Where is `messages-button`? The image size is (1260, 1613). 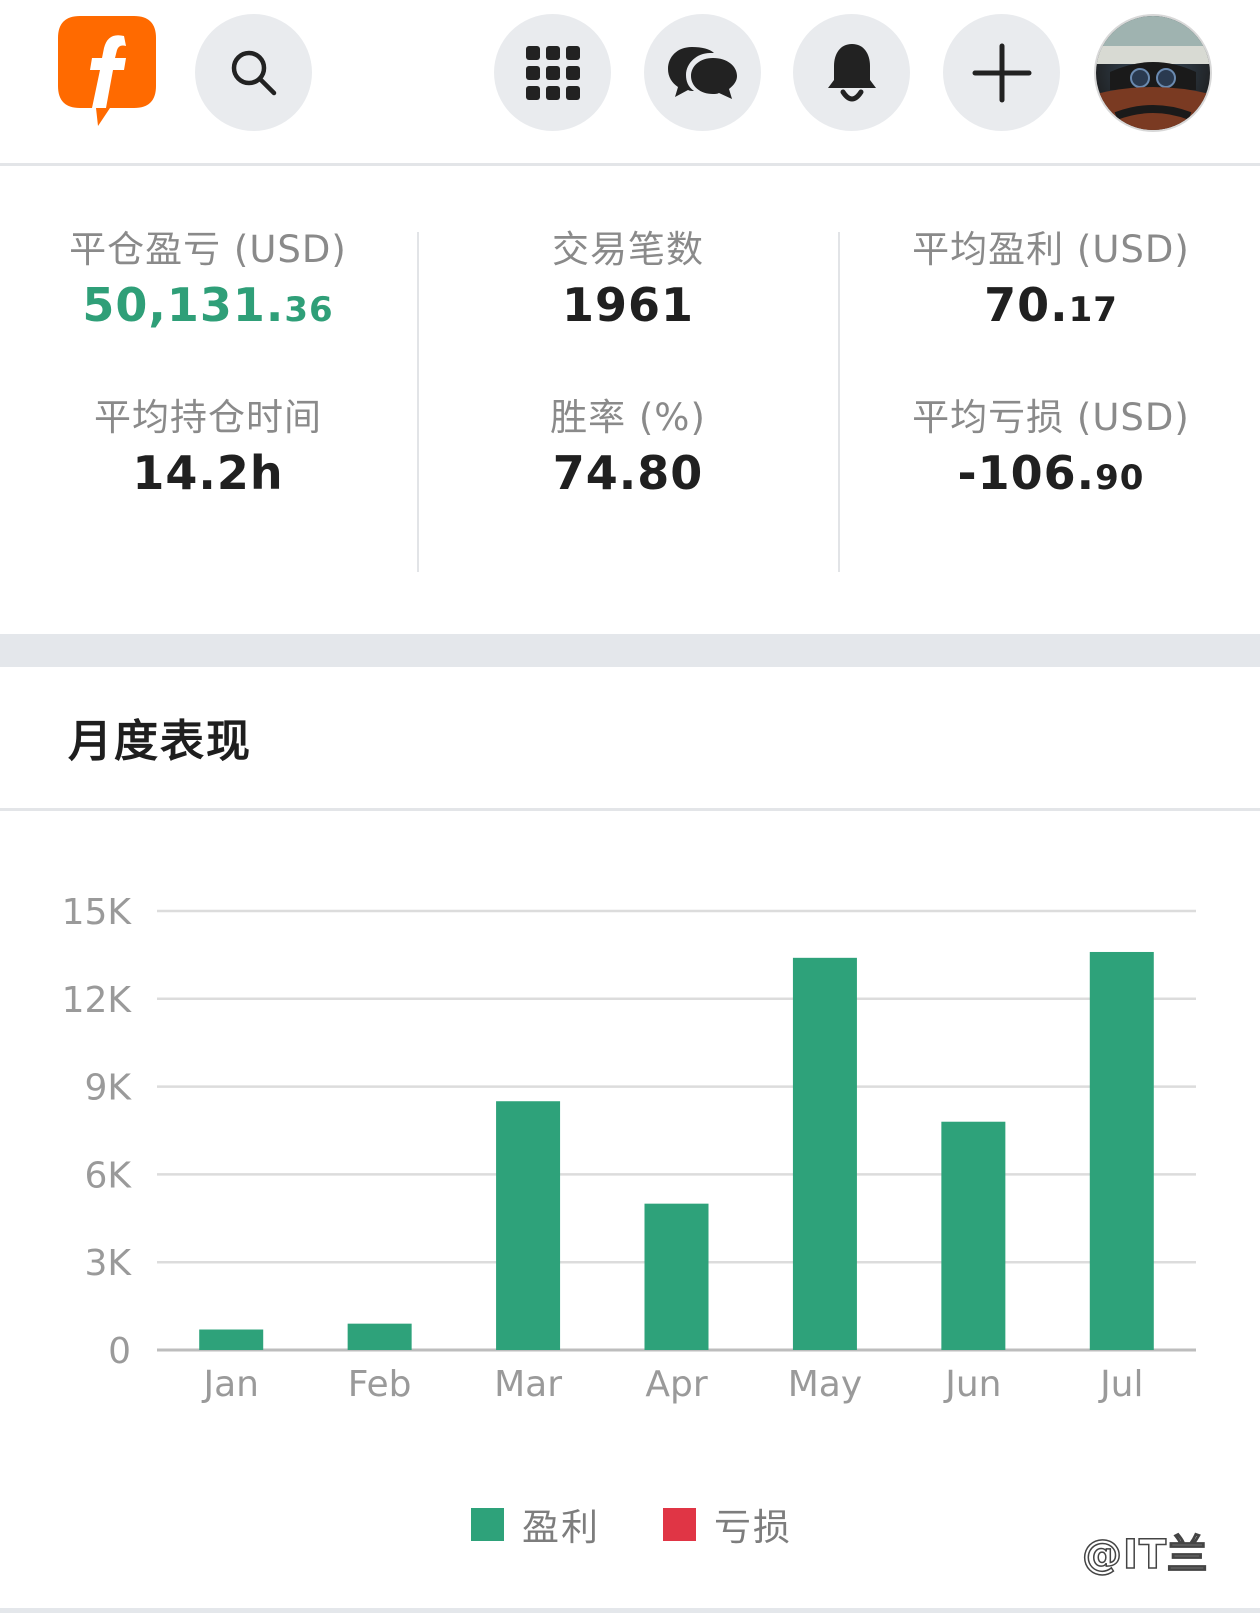 messages-button is located at coordinates (702, 72).